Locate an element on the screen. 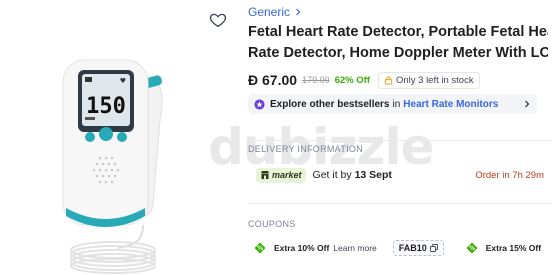 The image size is (552, 275). delivery-section-label: DELIVERY INFORMATION is located at coordinates (306, 149).